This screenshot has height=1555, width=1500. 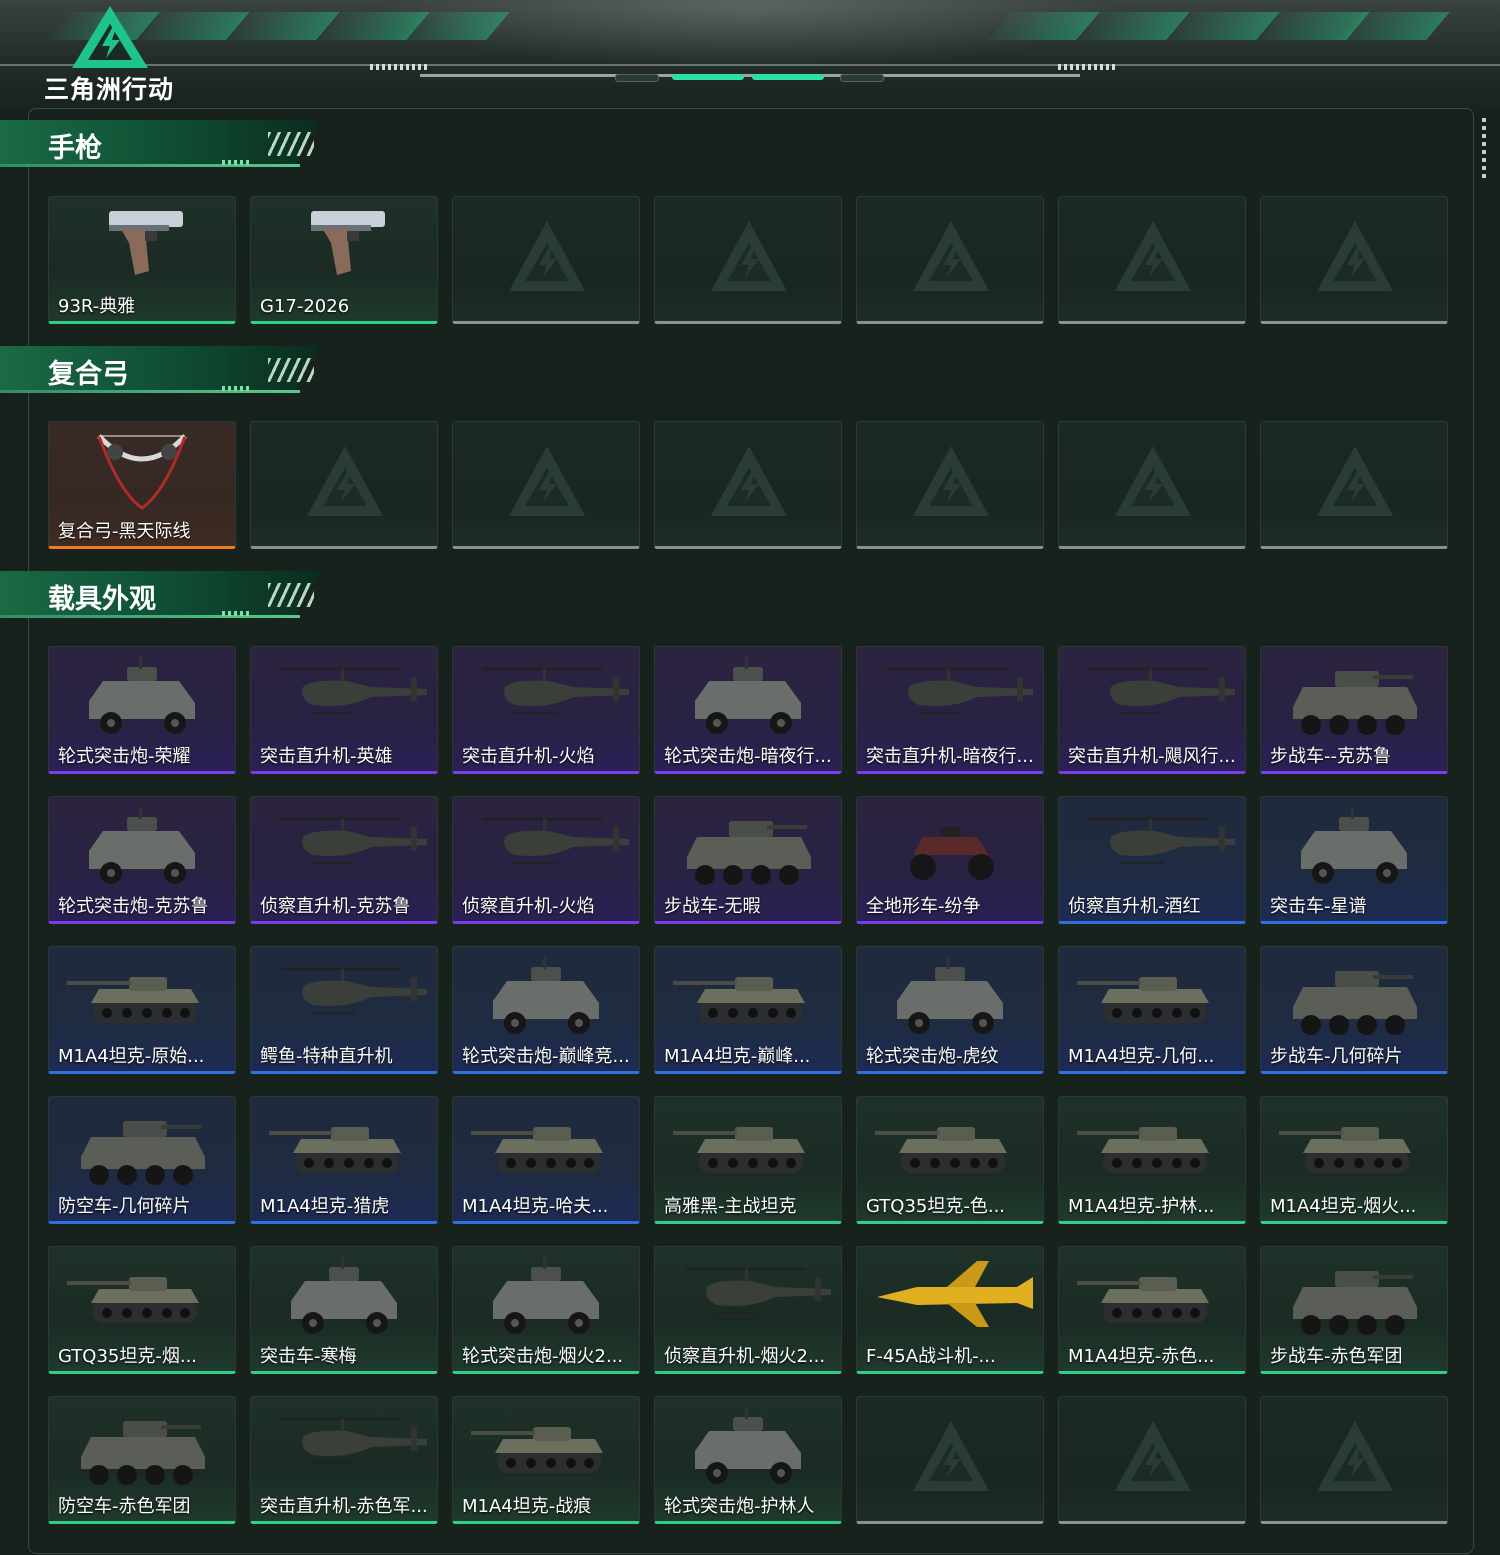 What do you see at coordinates (950, 860) in the screenshot?
I see `item-card: 全地形车-纷争` at bounding box center [950, 860].